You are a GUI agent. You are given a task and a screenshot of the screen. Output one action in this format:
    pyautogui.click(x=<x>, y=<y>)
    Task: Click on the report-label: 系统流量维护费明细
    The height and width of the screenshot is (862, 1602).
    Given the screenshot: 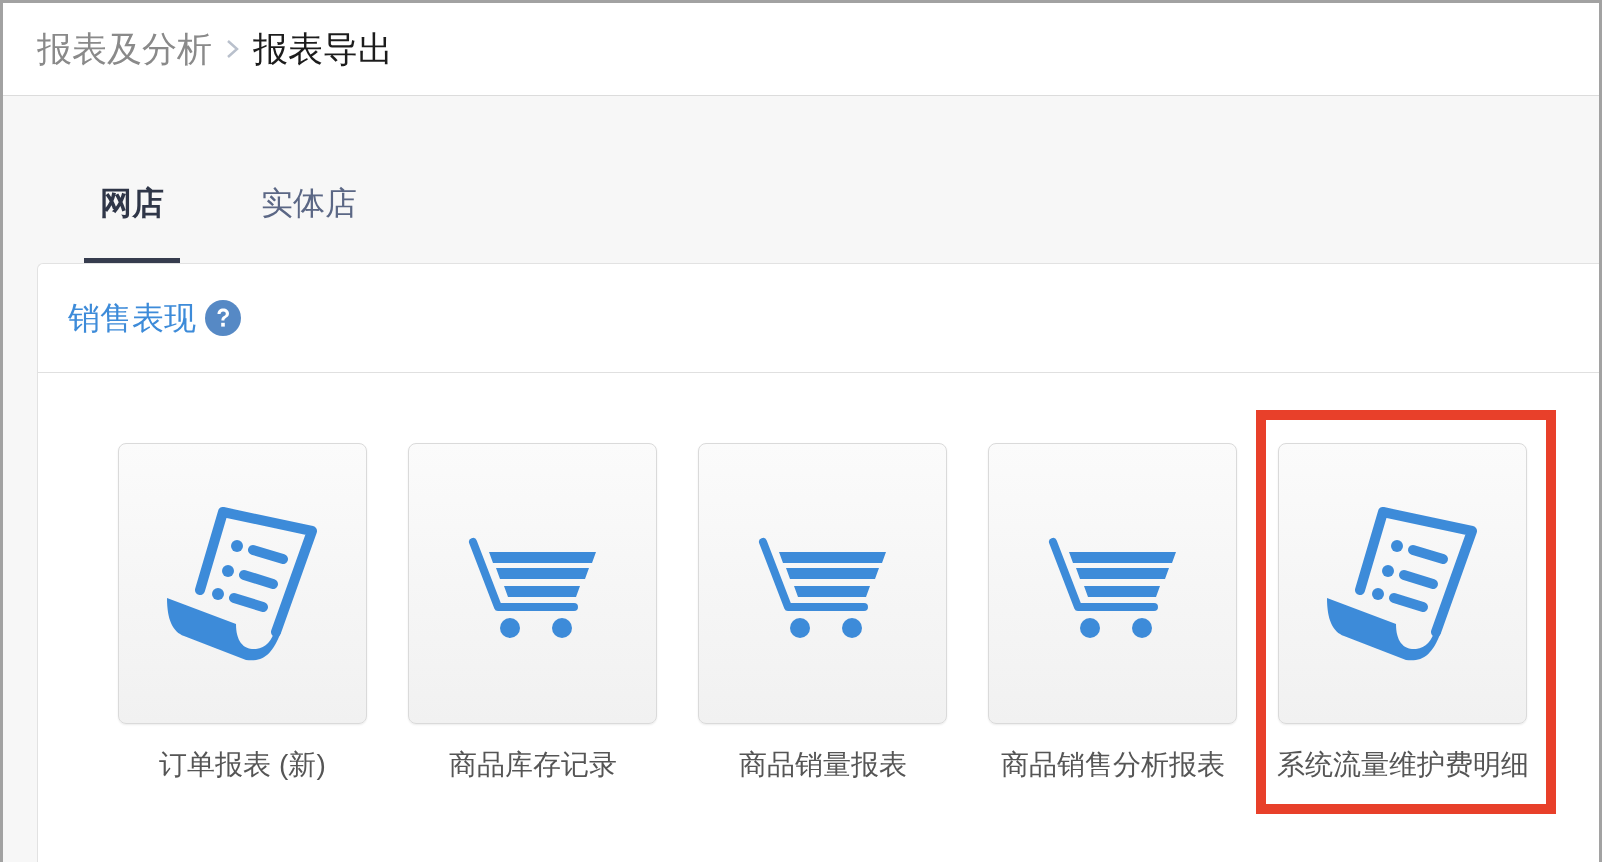 What is the action you would take?
    pyautogui.click(x=1402, y=765)
    